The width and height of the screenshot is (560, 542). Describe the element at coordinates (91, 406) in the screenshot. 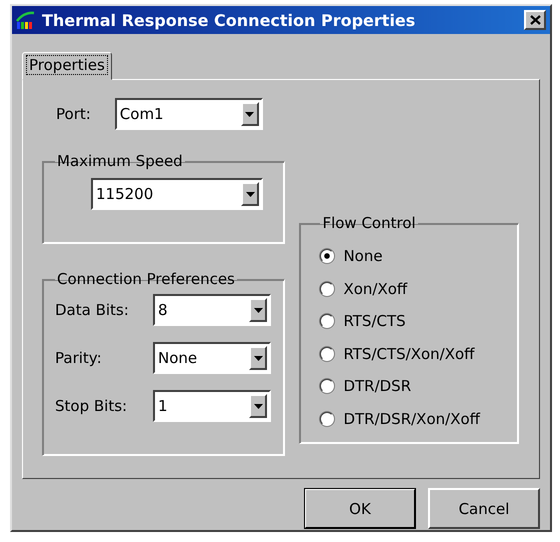

I see `field-label: Stop Bits:` at that location.